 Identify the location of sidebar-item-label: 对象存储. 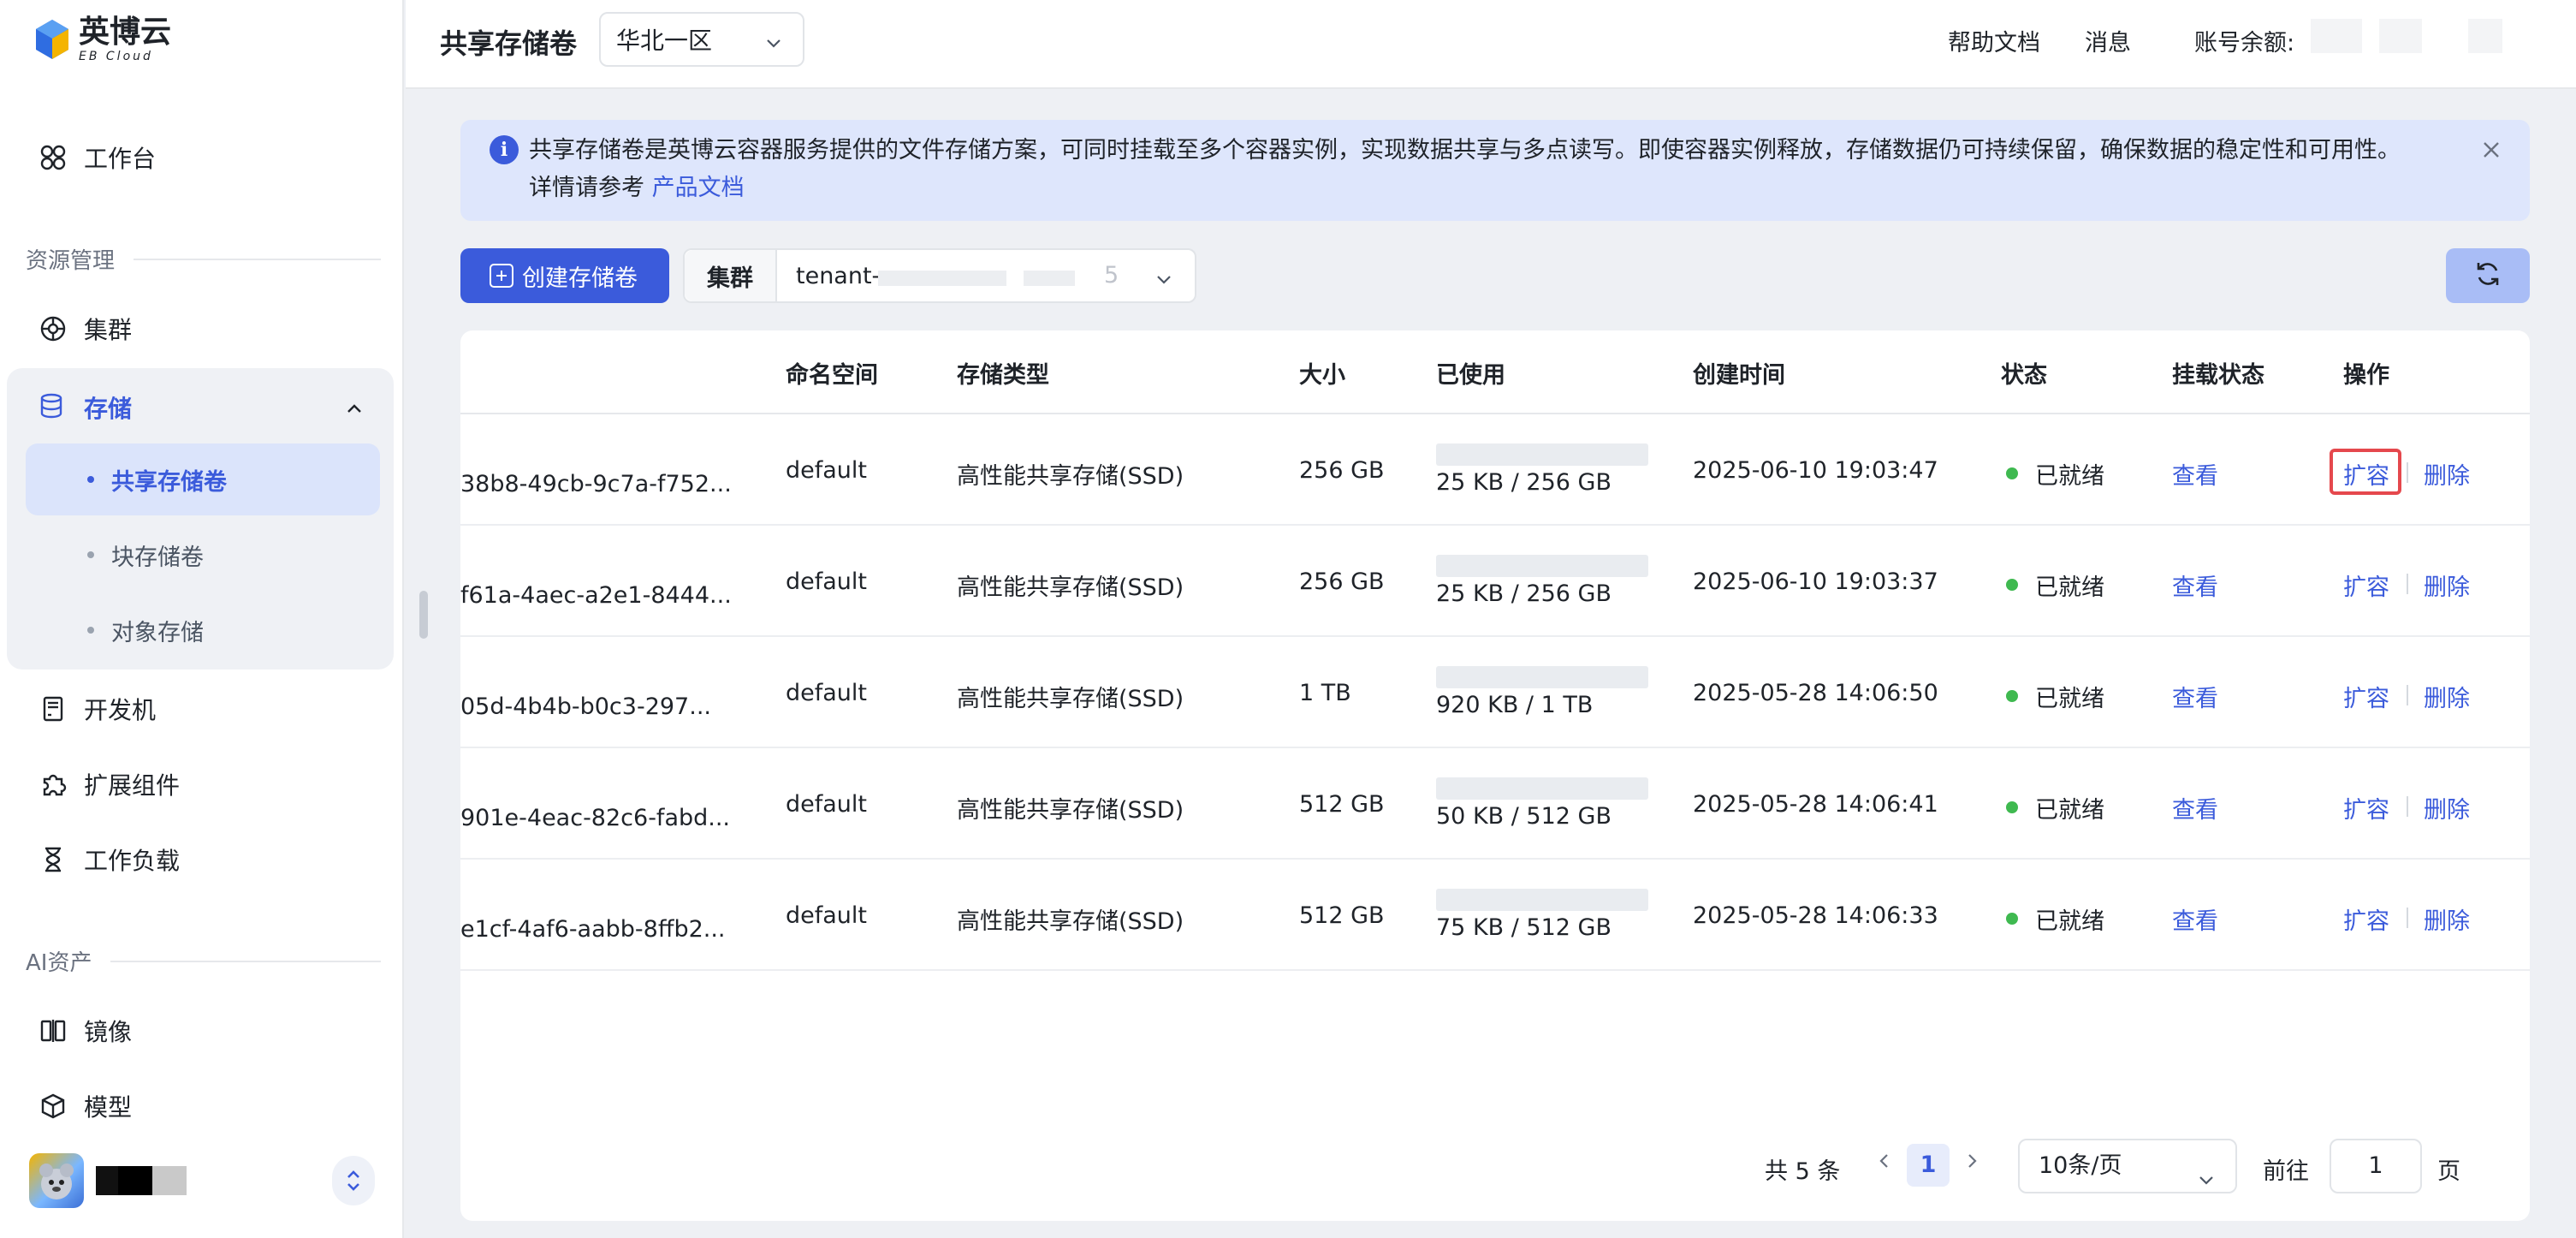
(157, 632).